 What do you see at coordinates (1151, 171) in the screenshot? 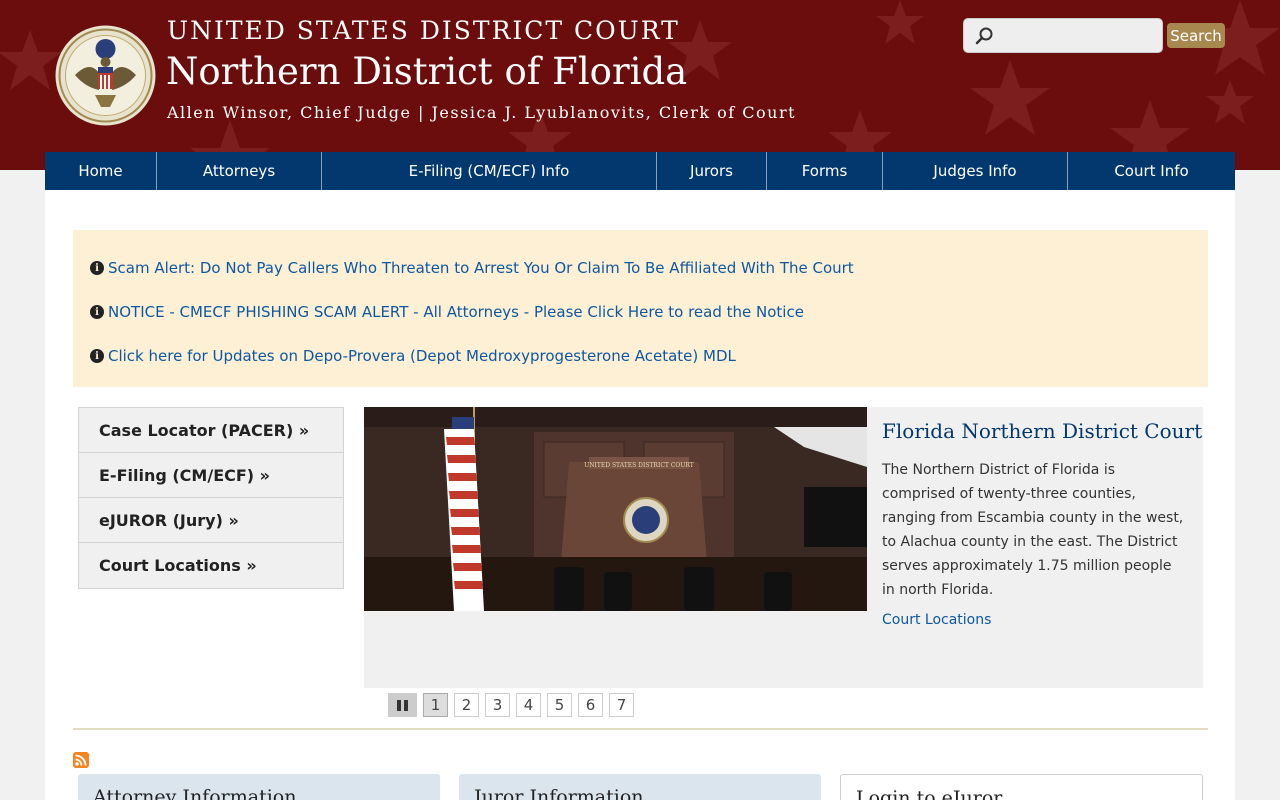
I see `nav-item-court-info: Court Info` at bounding box center [1151, 171].